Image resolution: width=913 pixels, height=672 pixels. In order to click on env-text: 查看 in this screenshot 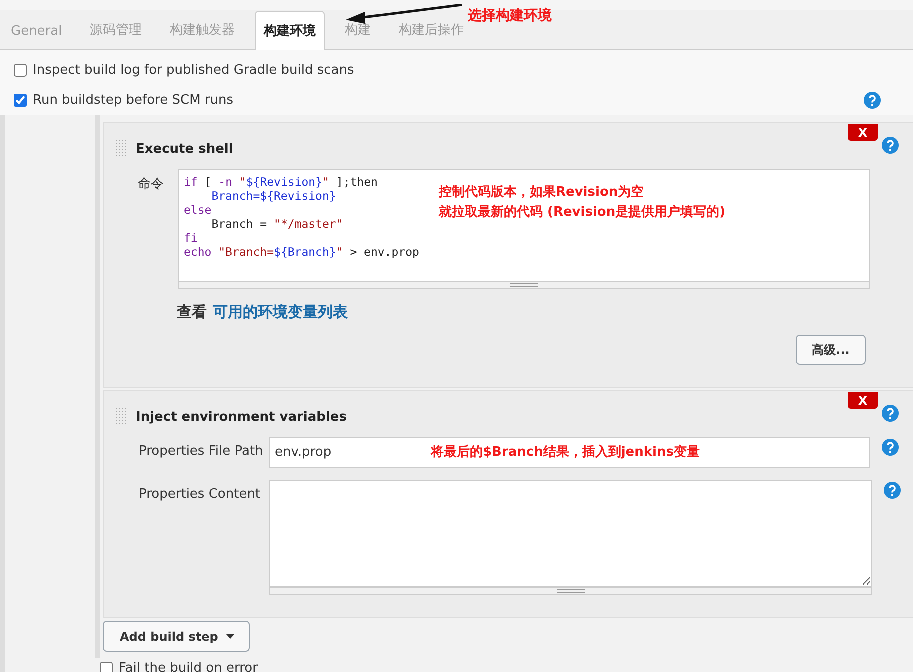, I will do `click(192, 312)`.